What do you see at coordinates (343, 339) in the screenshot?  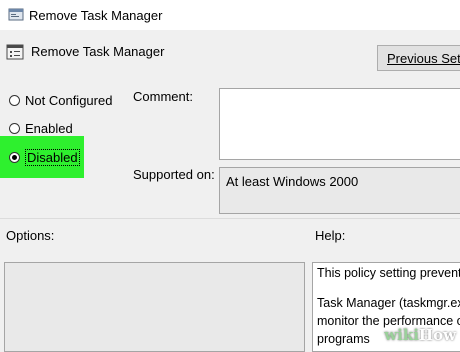 I see `help-line: programs` at bounding box center [343, 339].